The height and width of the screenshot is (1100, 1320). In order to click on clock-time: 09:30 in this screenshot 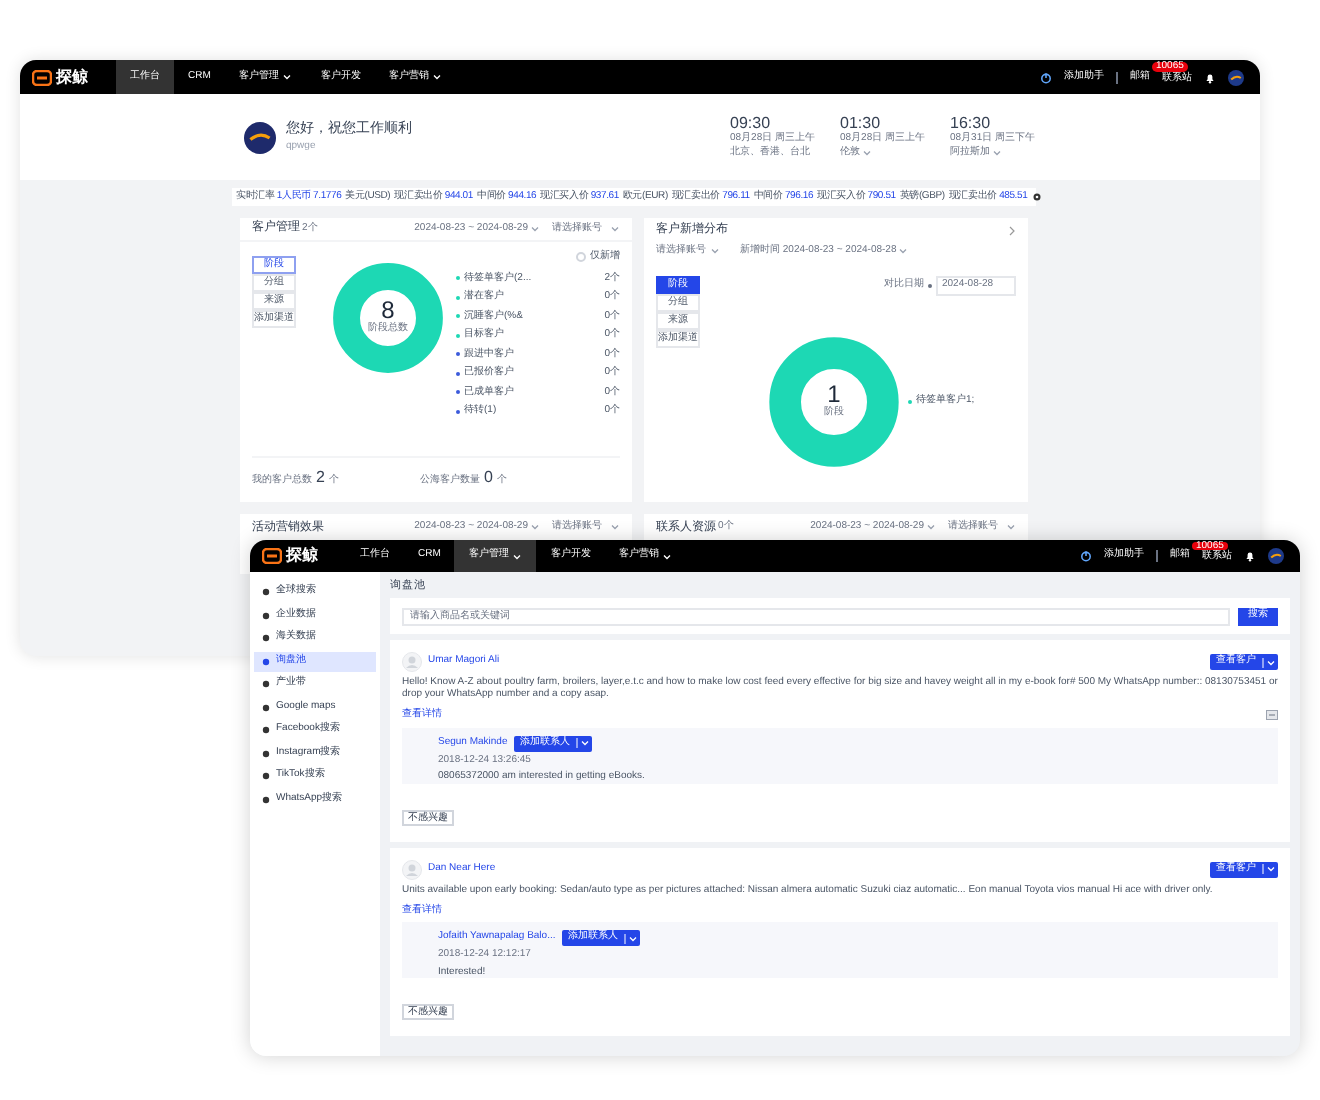, I will do `click(751, 122)`.